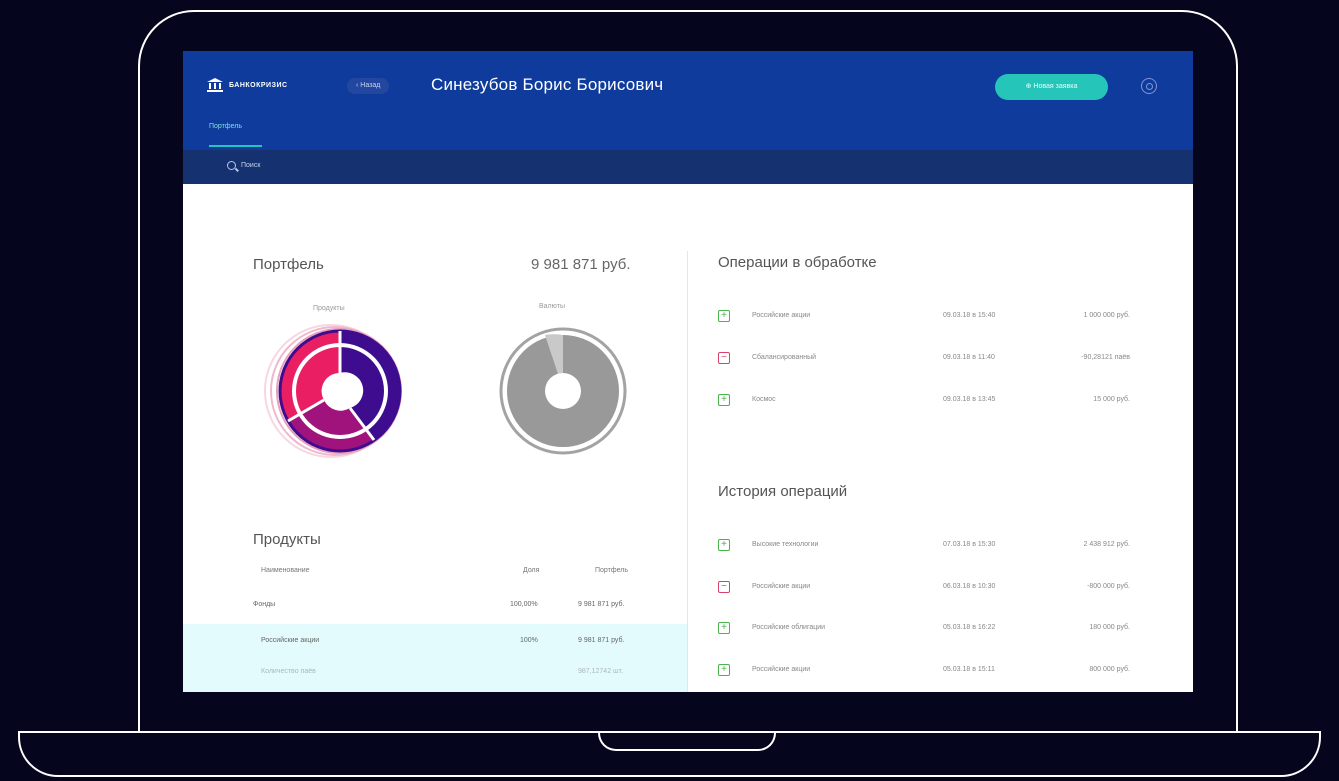 Image resolution: width=1339 pixels, height=781 pixels. What do you see at coordinates (547, 84) in the screenshot?
I see `client-name: Синезубов Борис Борисович` at bounding box center [547, 84].